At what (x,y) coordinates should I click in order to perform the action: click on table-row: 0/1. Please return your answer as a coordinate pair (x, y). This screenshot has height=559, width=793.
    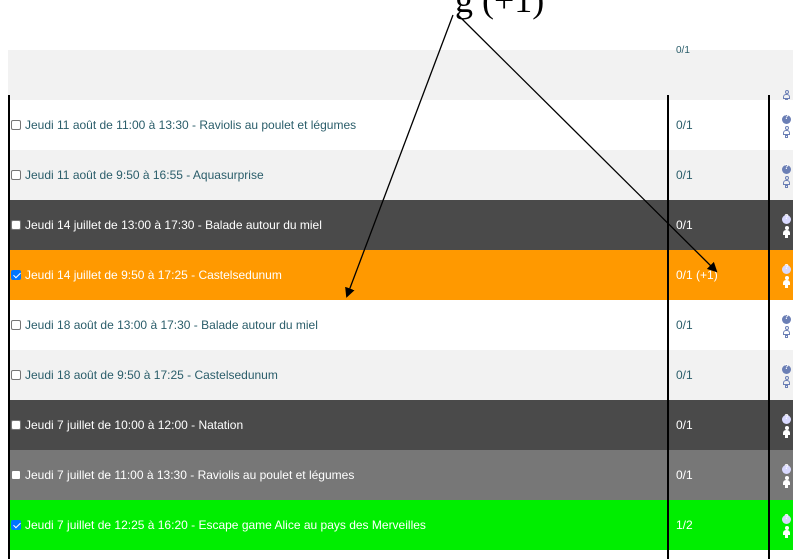
    Looking at the image, I should click on (400, 73).